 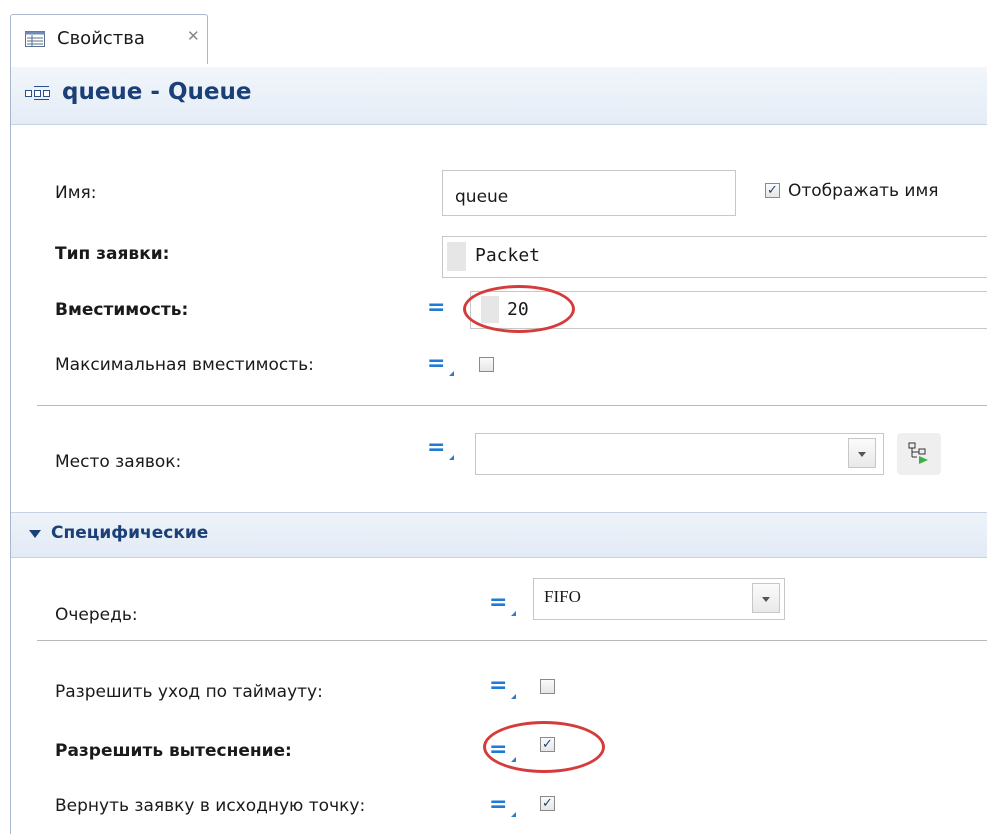 I want to click on name-value: queue, so click(x=482, y=197).